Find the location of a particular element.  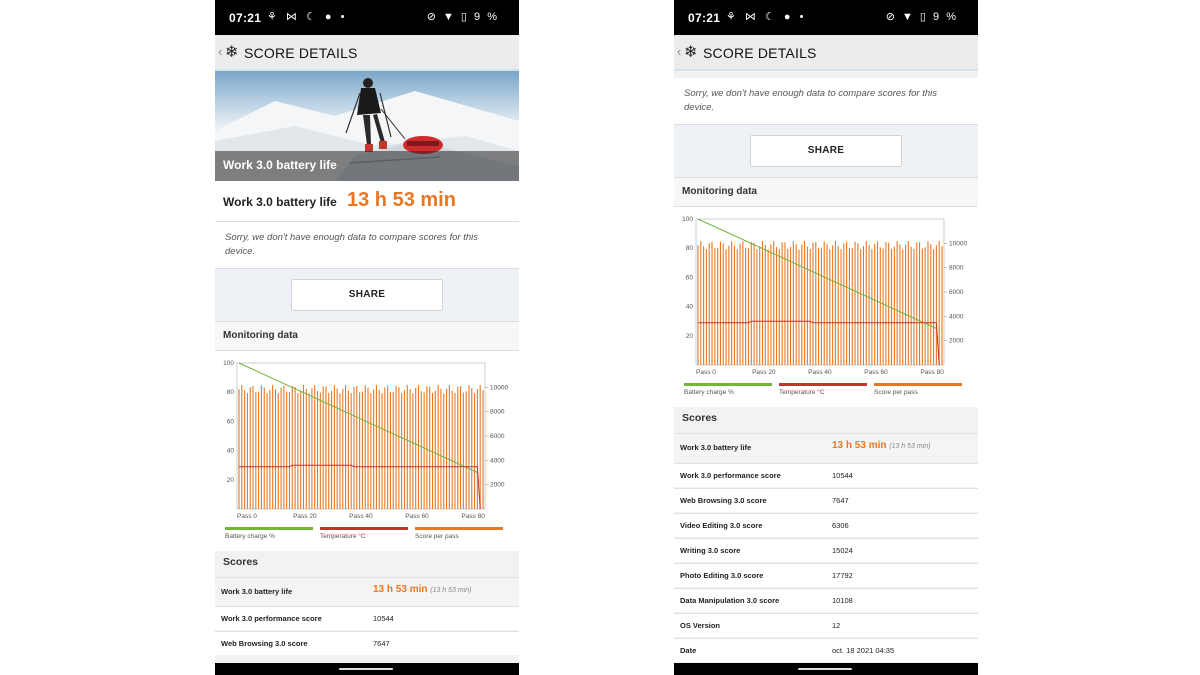

result-label: Work 3.0 battery life is located at coordinates (280, 202).